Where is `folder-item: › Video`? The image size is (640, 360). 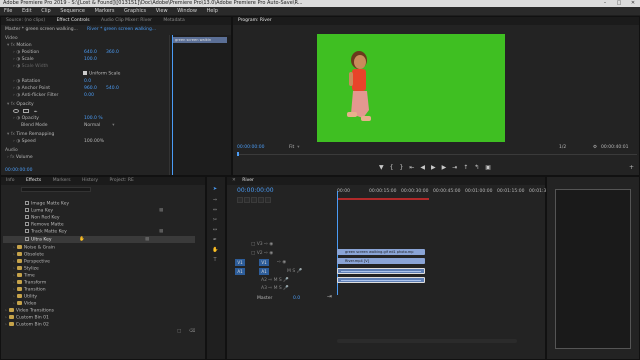 folder-item: › Video is located at coordinates (24, 304).